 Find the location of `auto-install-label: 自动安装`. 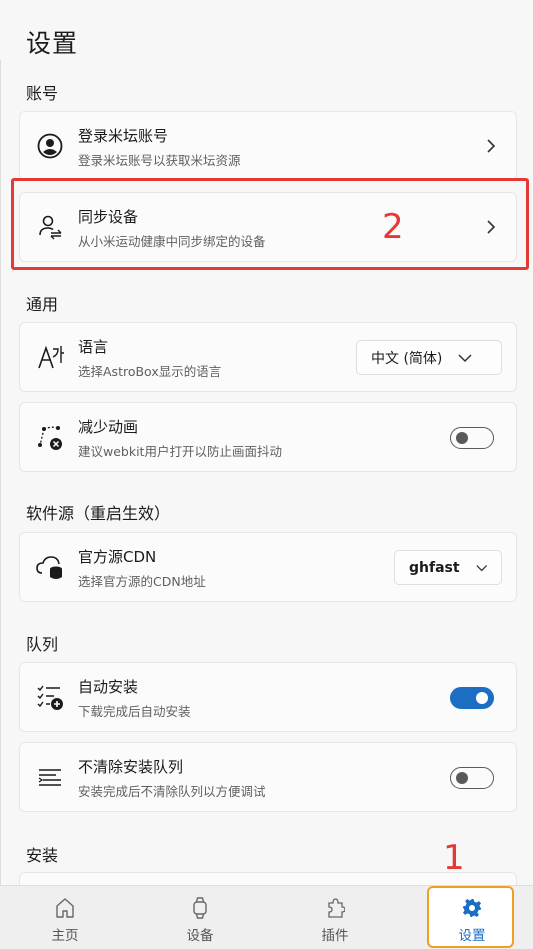

auto-install-label: 自动安装 is located at coordinates (108, 687).